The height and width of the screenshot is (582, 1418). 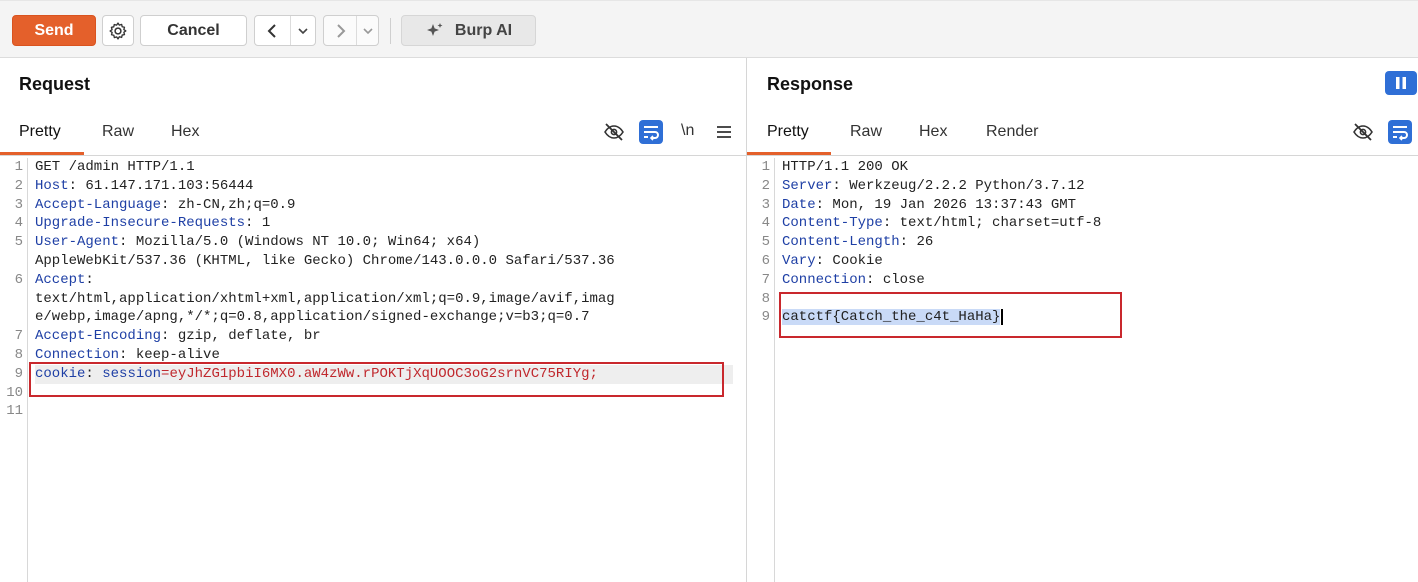 I want to click on settings-button, so click(x=118, y=30).